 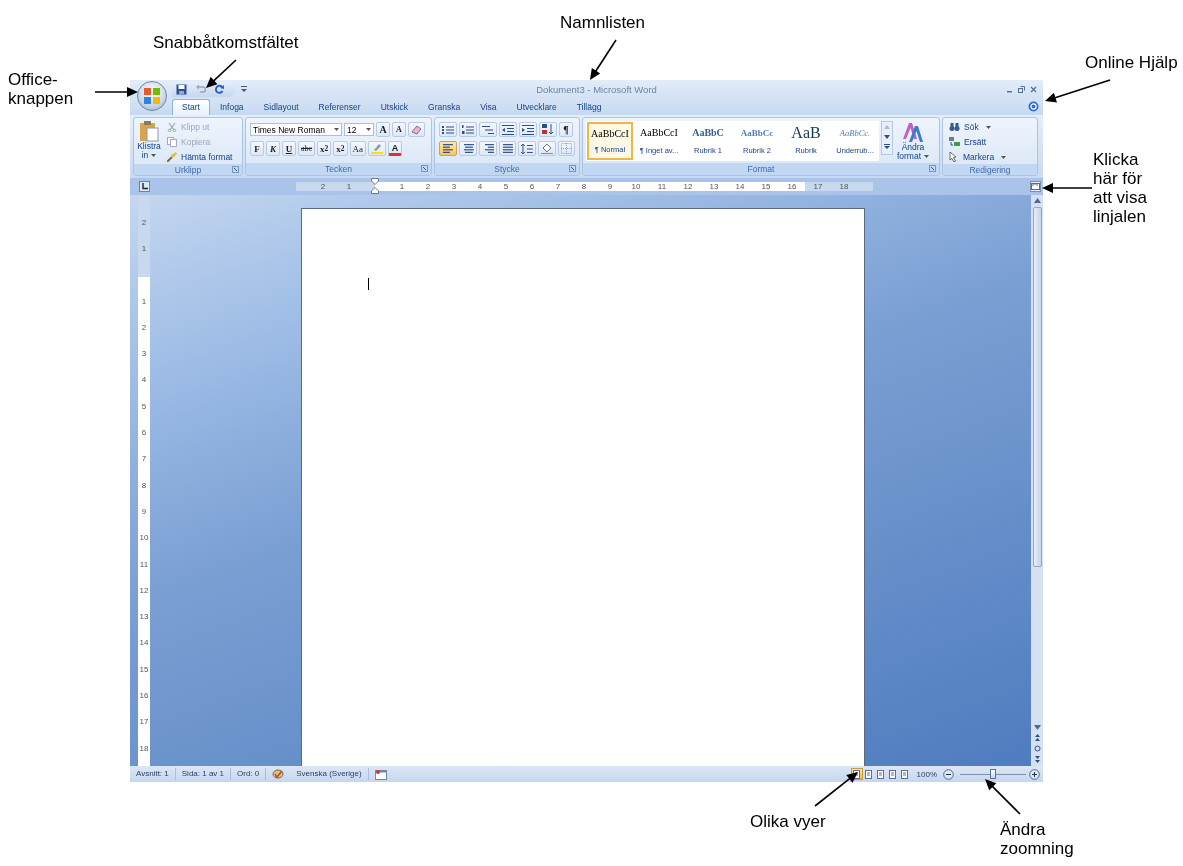 I want to click on line-spacing-button, so click(x=527, y=148).